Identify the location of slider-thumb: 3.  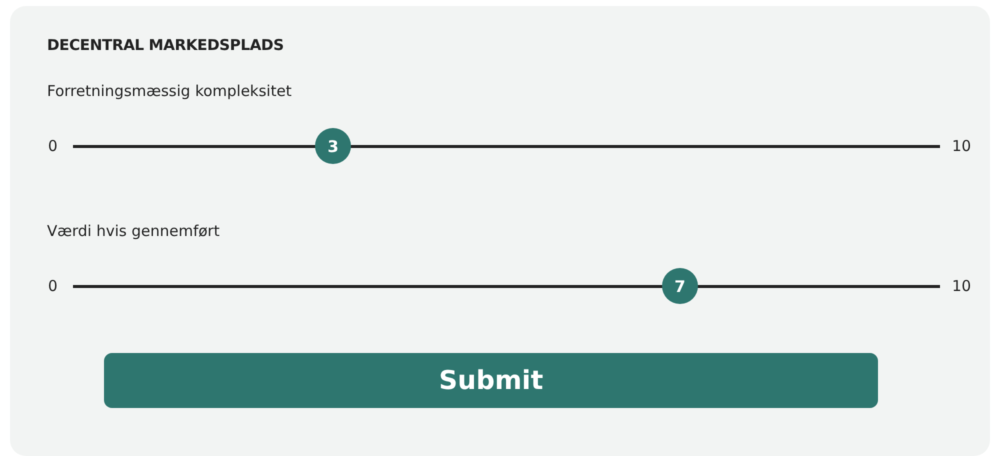
(333, 146).